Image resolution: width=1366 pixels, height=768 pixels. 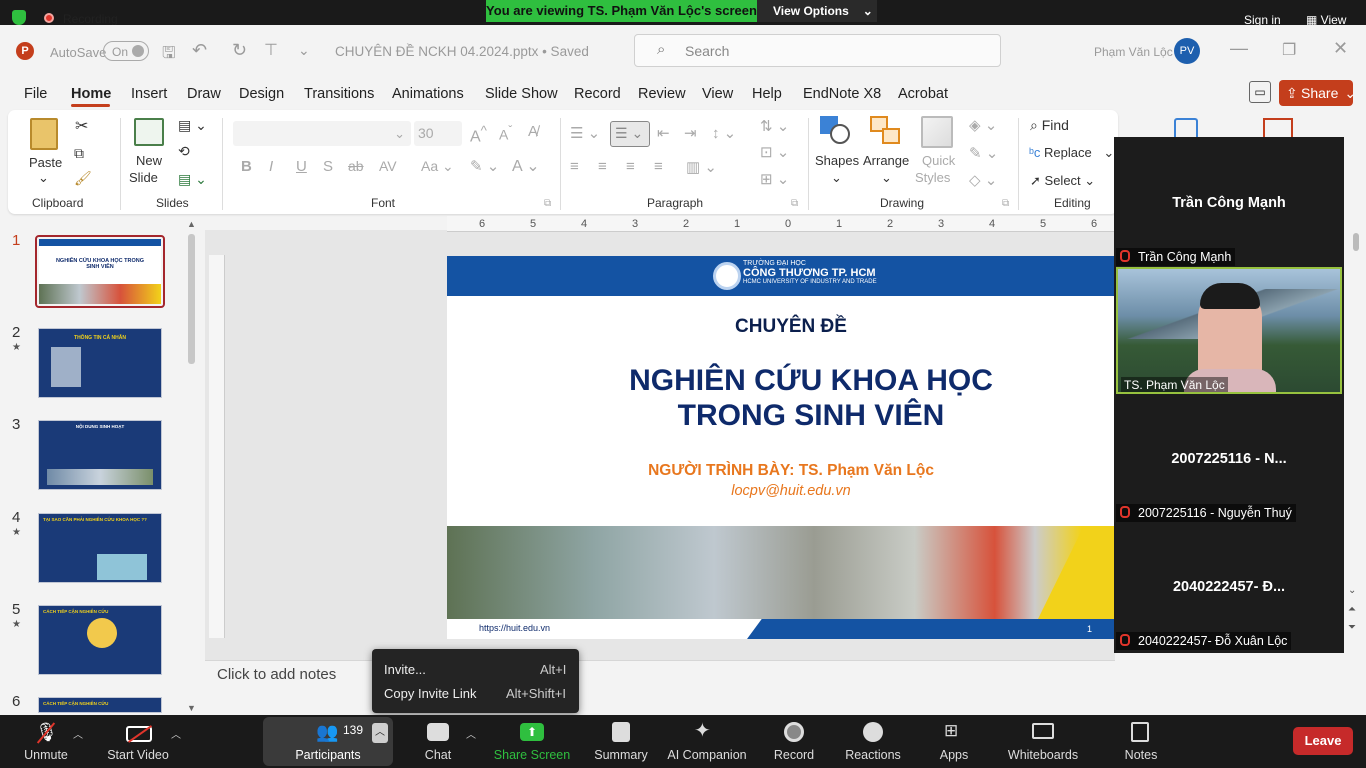 What do you see at coordinates (923, 94) in the screenshot?
I see `tab-acrobat: Acrobat` at bounding box center [923, 94].